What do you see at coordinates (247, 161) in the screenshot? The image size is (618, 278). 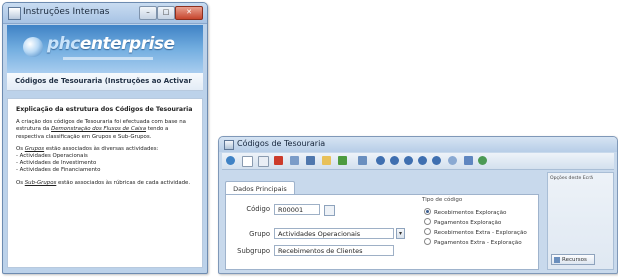 I see `new-icon` at bounding box center [247, 161].